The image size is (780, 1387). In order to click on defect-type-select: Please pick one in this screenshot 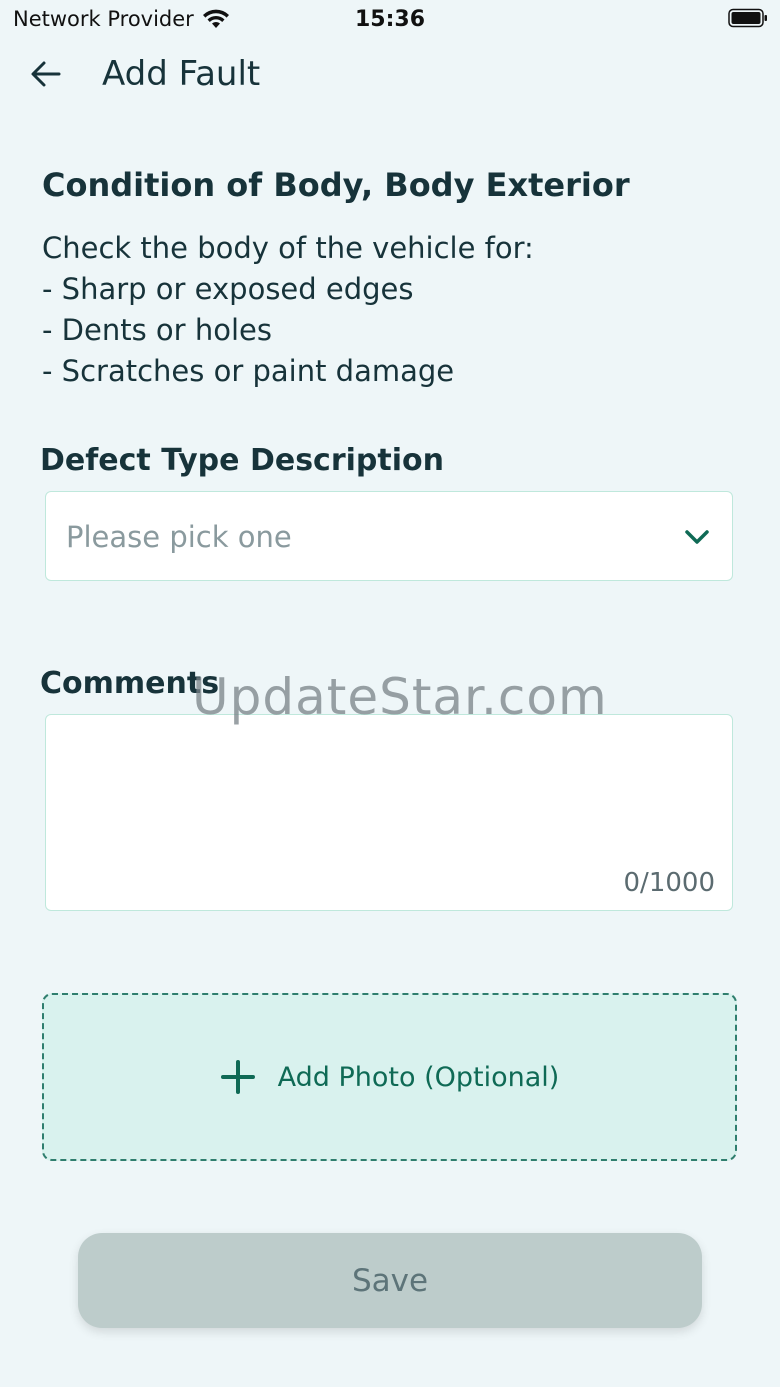, I will do `click(389, 536)`.